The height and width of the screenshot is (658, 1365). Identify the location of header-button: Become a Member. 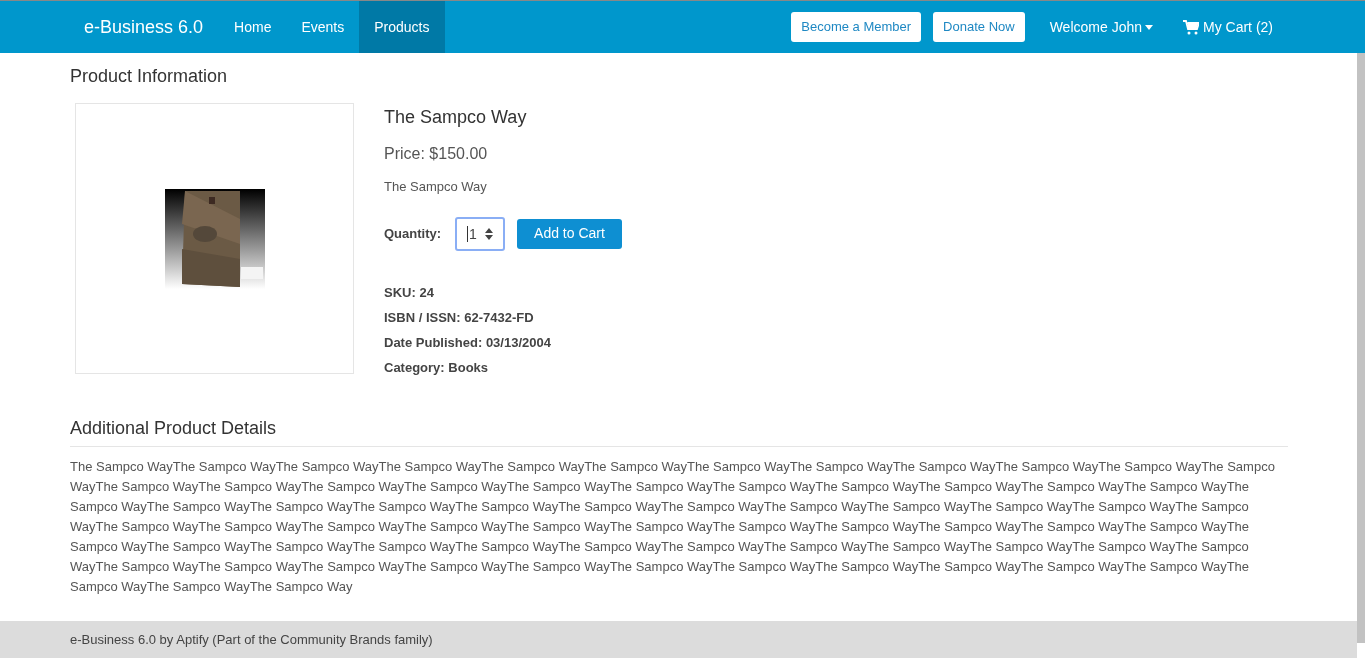
(856, 27).